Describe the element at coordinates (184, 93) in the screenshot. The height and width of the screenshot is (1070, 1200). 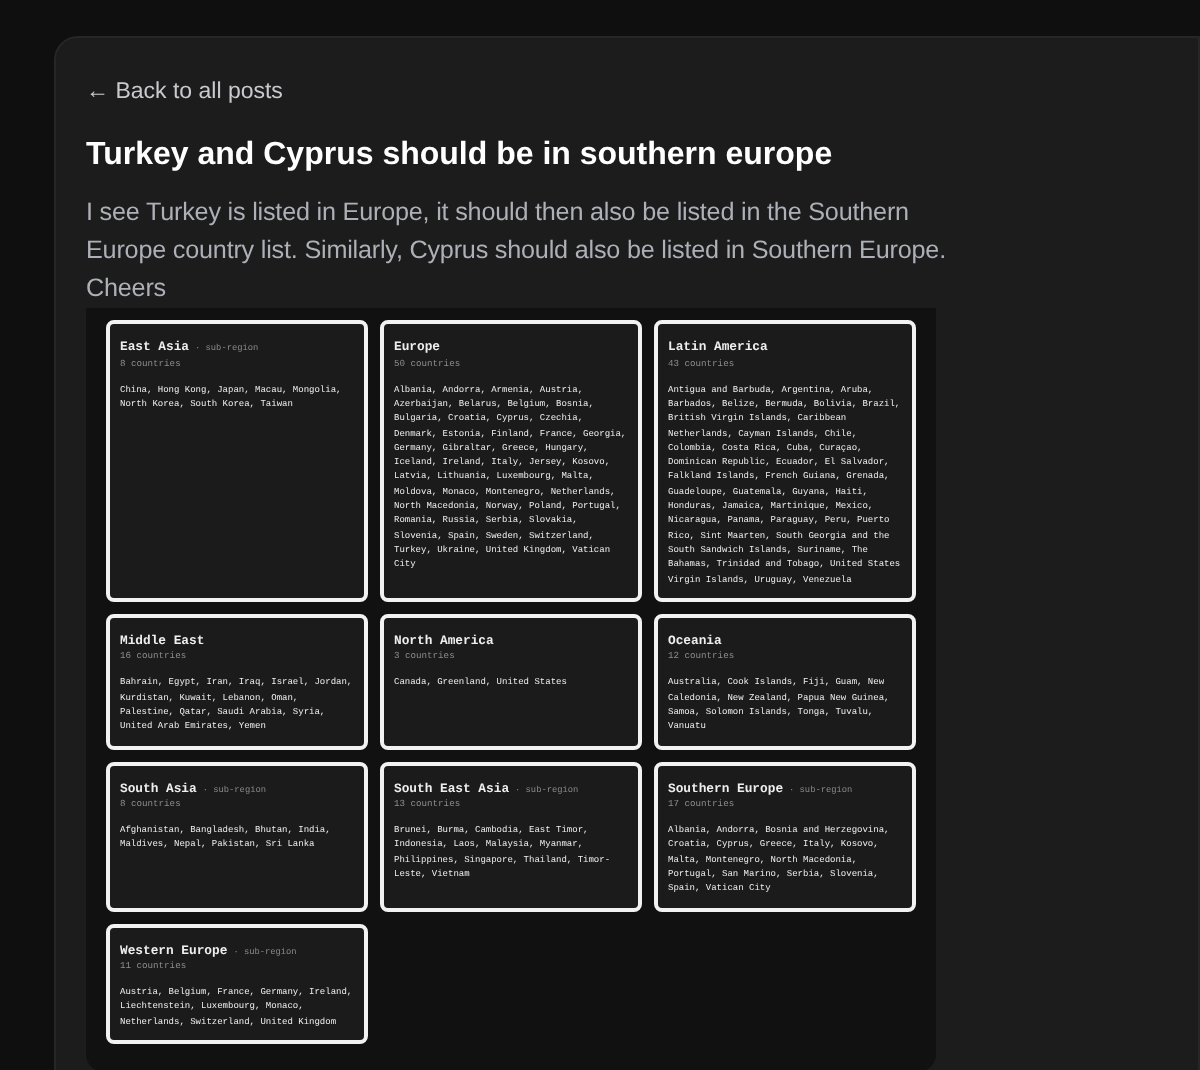
I see `back-link: ← Back to all posts` at that location.